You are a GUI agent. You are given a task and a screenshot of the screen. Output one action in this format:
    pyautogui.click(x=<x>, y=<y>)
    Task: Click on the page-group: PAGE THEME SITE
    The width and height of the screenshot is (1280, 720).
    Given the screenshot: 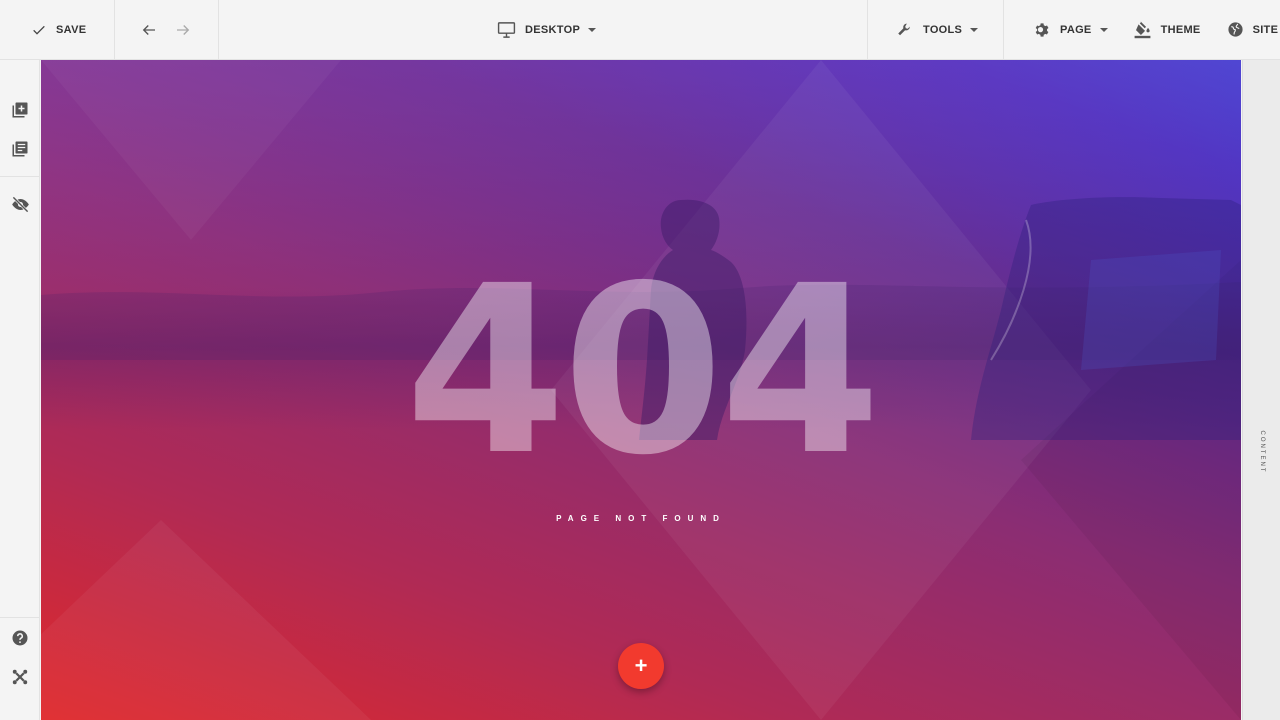 What is the action you would take?
    pyautogui.click(x=1155, y=29)
    